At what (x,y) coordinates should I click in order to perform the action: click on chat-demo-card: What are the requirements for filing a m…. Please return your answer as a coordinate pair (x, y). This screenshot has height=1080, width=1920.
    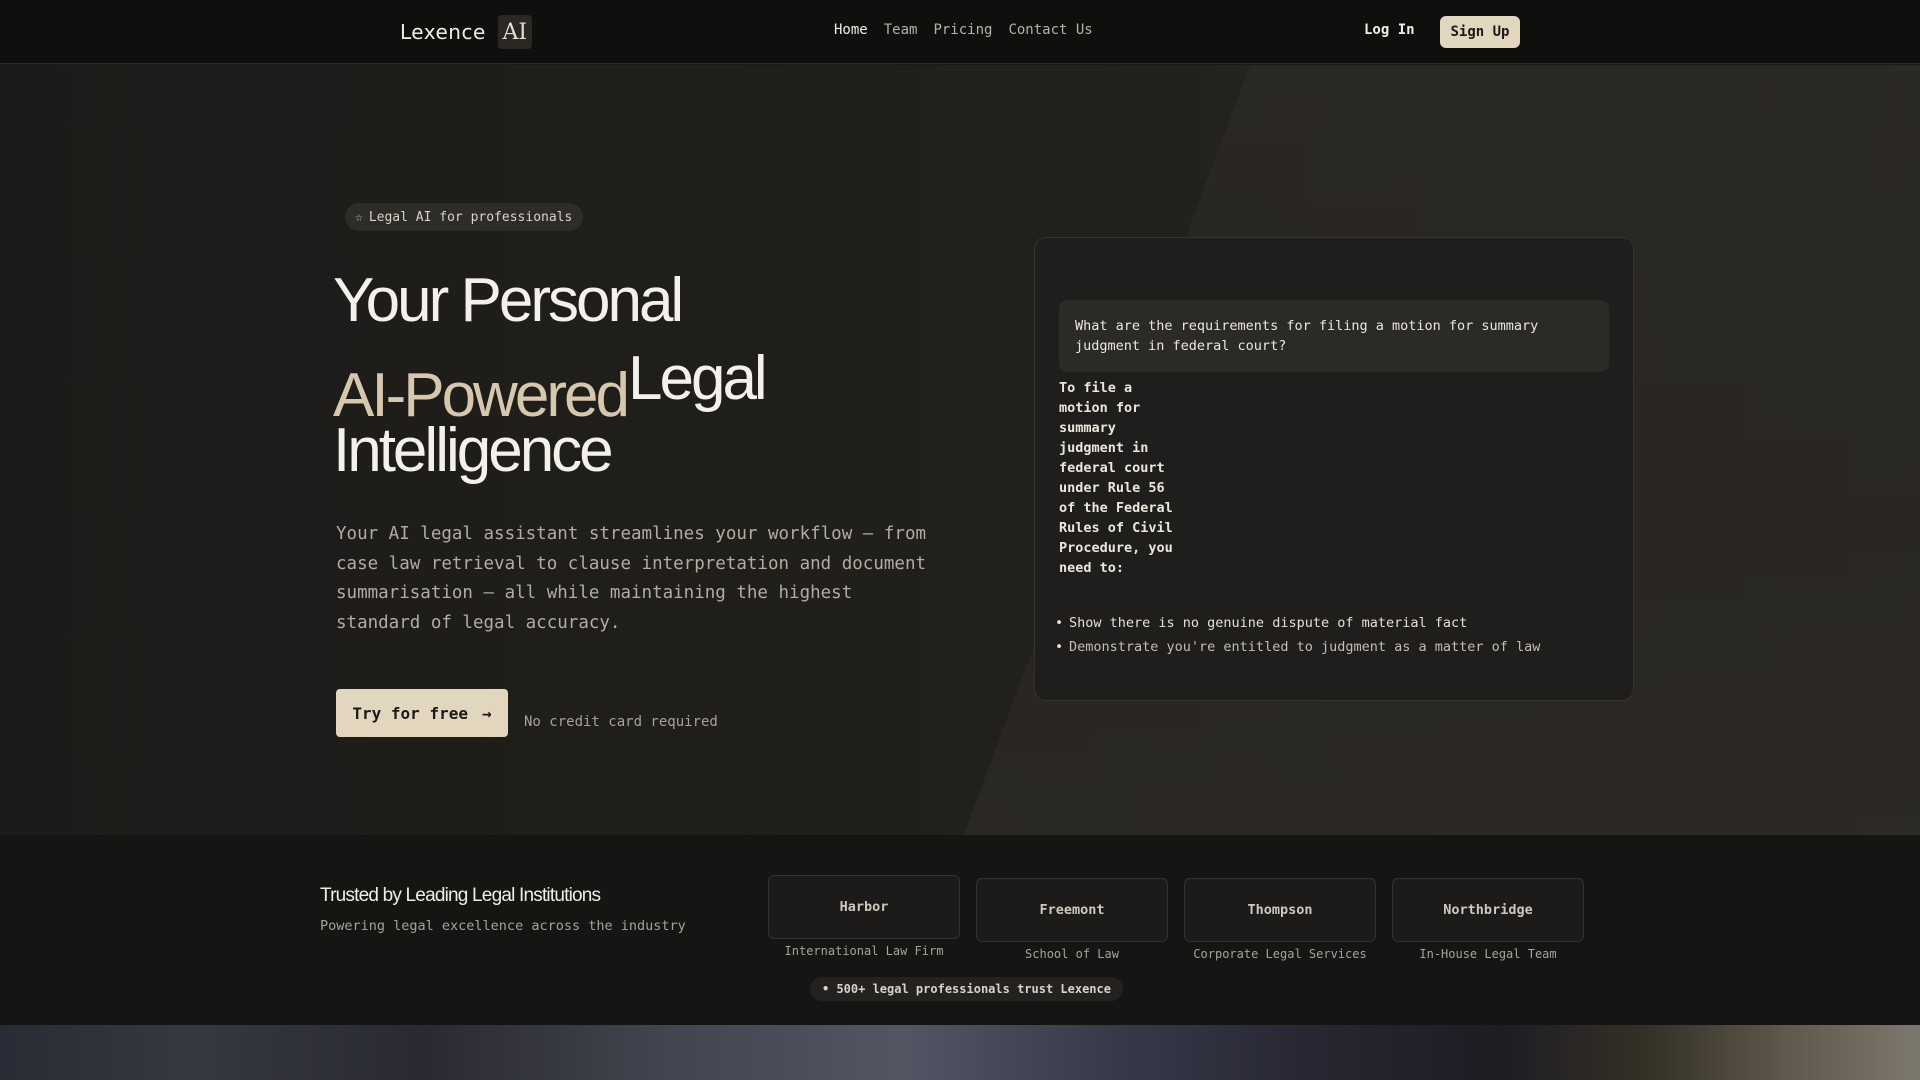
    Looking at the image, I should click on (1334, 469).